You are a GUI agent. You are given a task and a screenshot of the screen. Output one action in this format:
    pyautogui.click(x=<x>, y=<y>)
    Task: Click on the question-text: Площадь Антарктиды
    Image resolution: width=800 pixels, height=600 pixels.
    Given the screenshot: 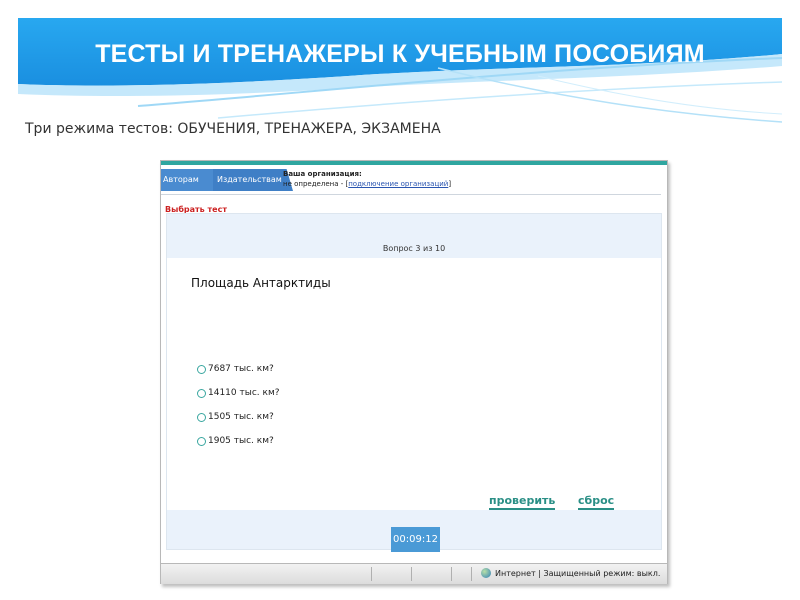 What is the action you would take?
    pyautogui.click(x=261, y=283)
    